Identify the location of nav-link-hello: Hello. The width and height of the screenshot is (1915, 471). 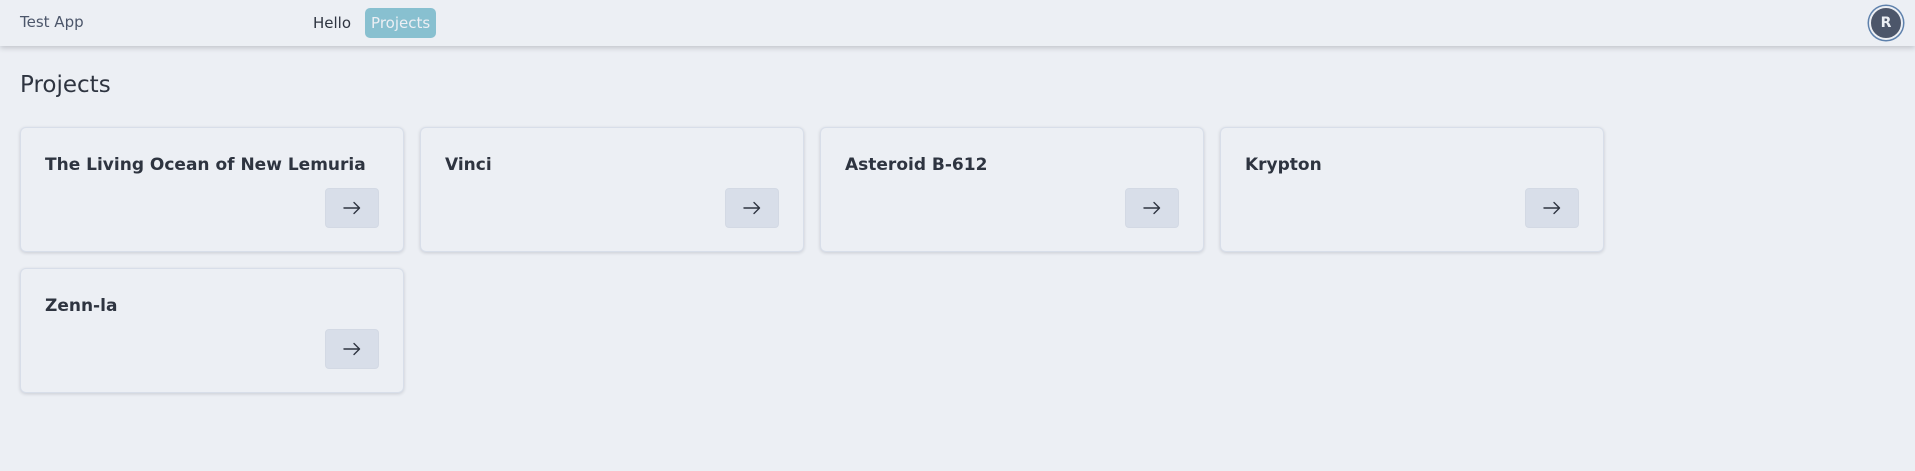
(332, 23).